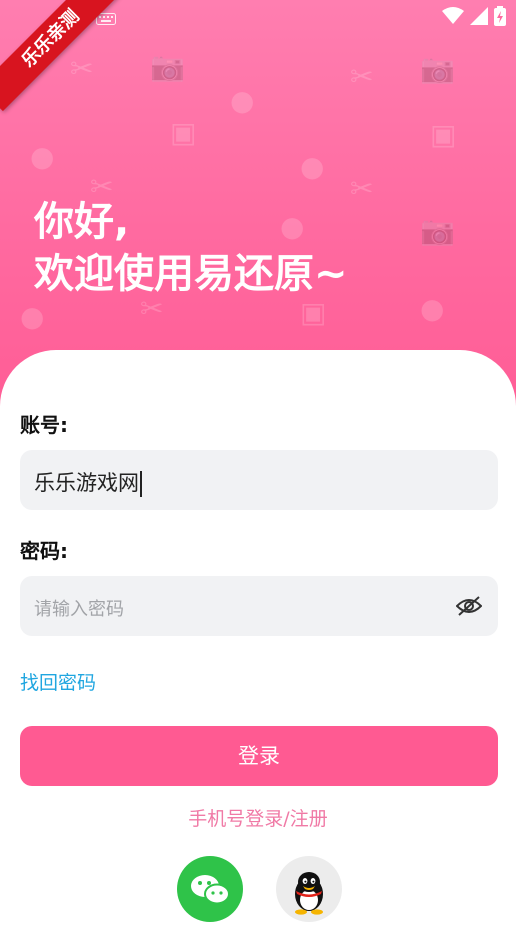 Image resolution: width=516 pixels, height=926 pixels. Describe the element at coordinates (259, 606) in the screenshot. I see `password-field: 请输入密码` at that location.